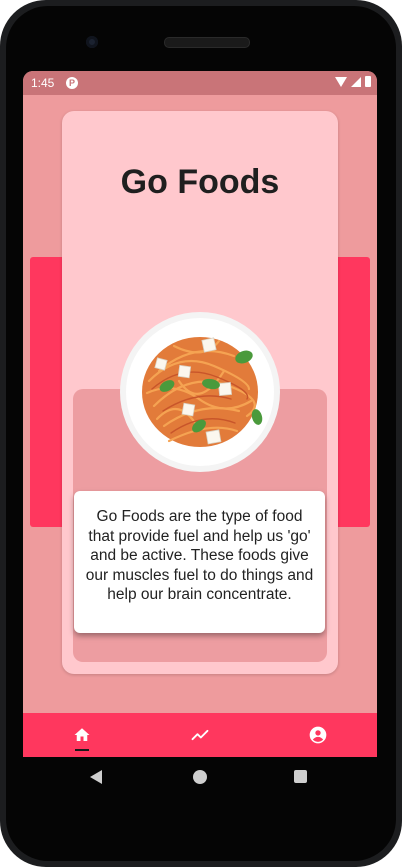  What do you see at coordinates (82, 734) in the screenshot?
I see `home-icon` at bounding box center [82, 734].